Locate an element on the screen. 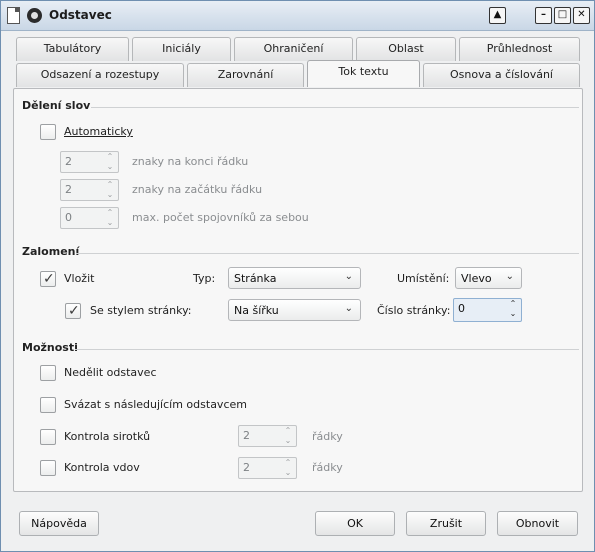 The width and height of the screenshot is (595, 552). help-button: Nápověda is located at coordinates (59, 523).